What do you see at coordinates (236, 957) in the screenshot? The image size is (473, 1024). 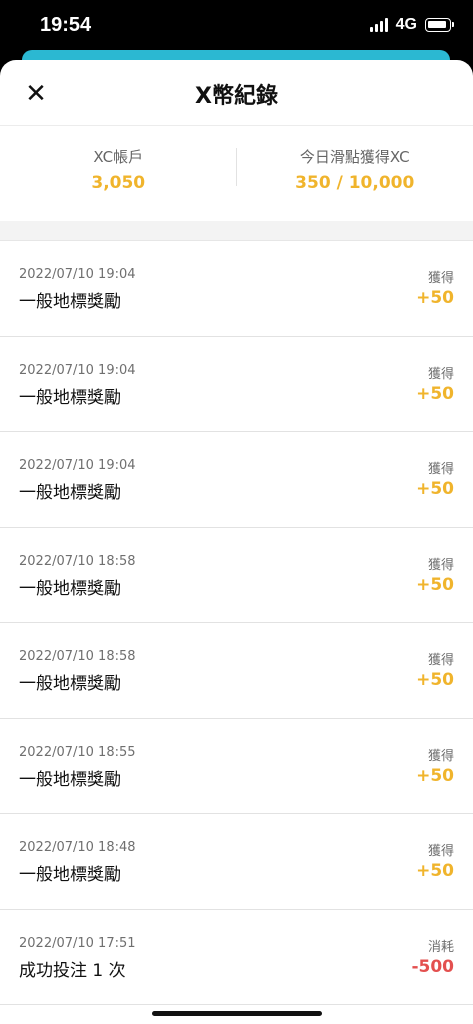 I see `list-item: 2022/07/10 17:51 成功投注 1 次 消耗 -500` at bounding box center [236, 957].